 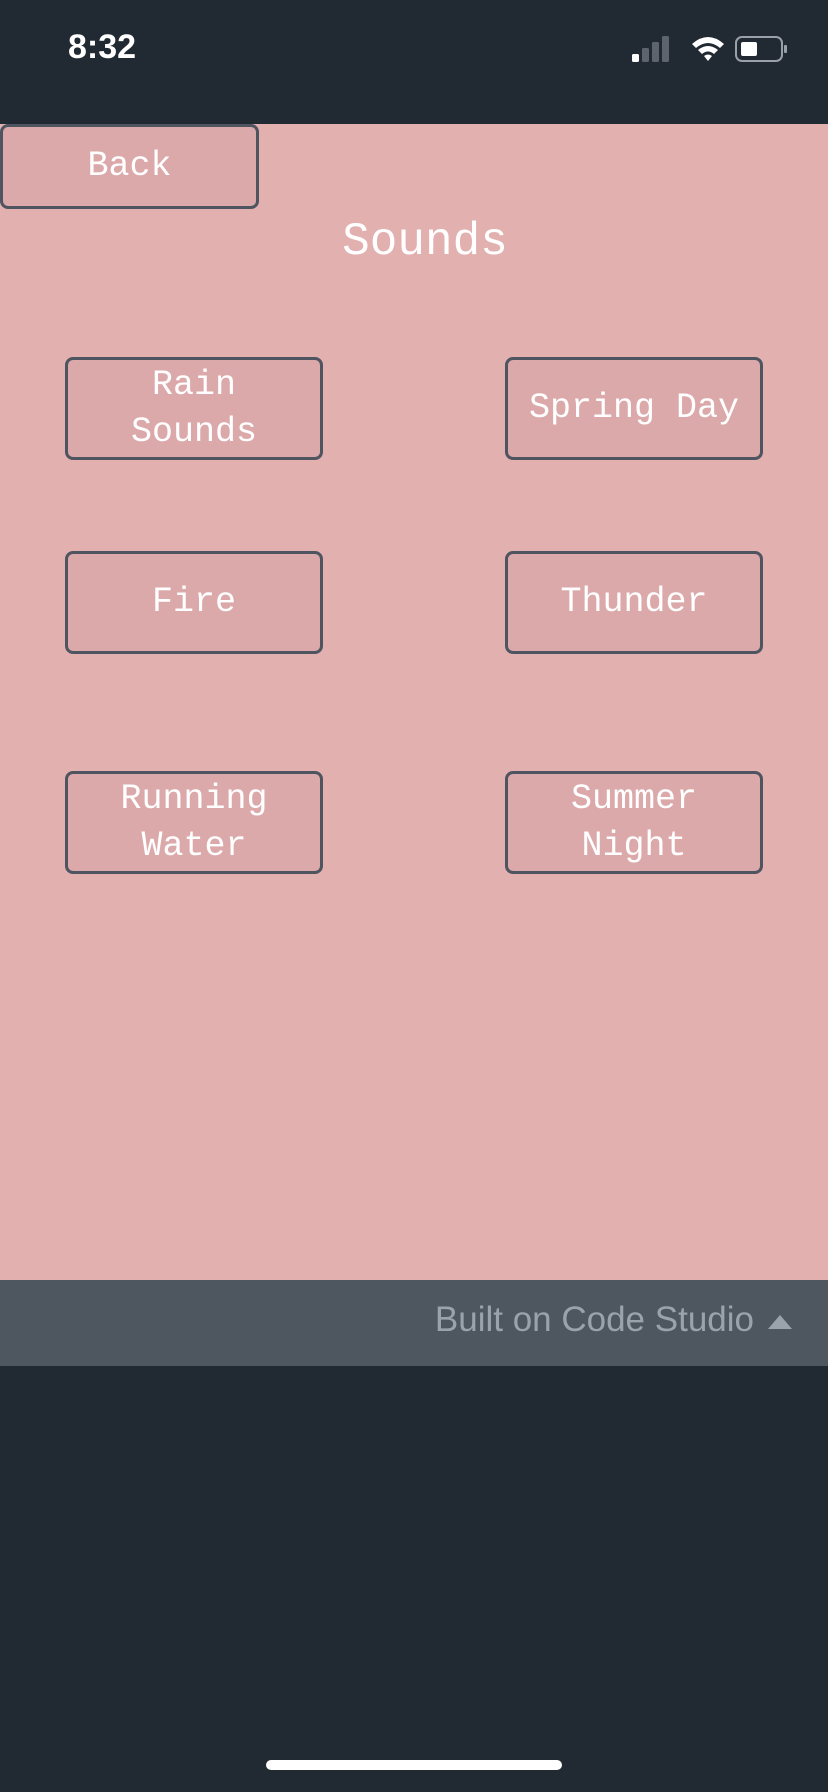 I want to click on thunder-button: Thunder, so click(x=634, y=602).